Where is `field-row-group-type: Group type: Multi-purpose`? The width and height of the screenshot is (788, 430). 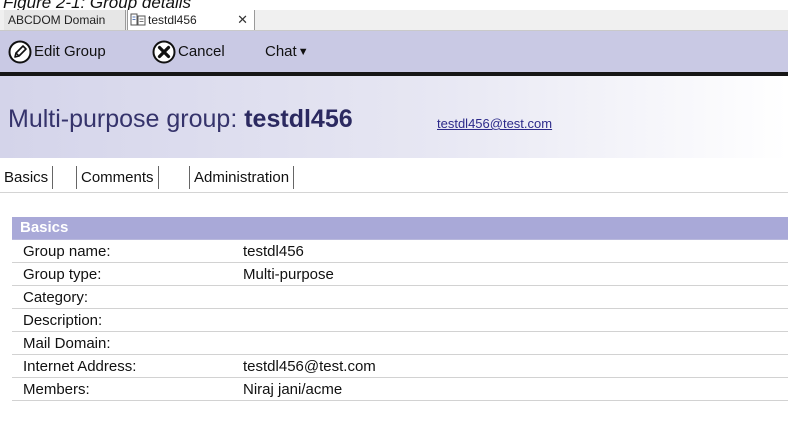 field-row-group-type: Group type: Multi-purpose is located at coordinates (400, 274).